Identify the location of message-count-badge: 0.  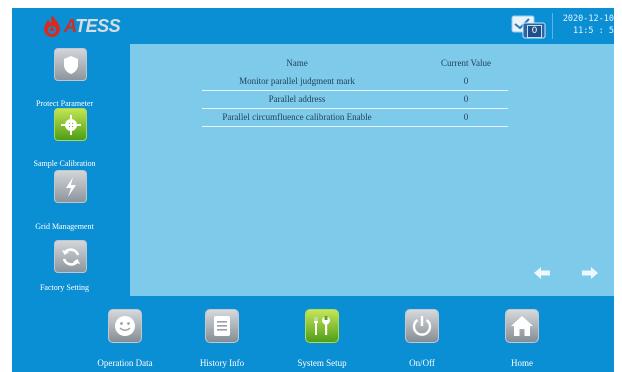
(534, 31).